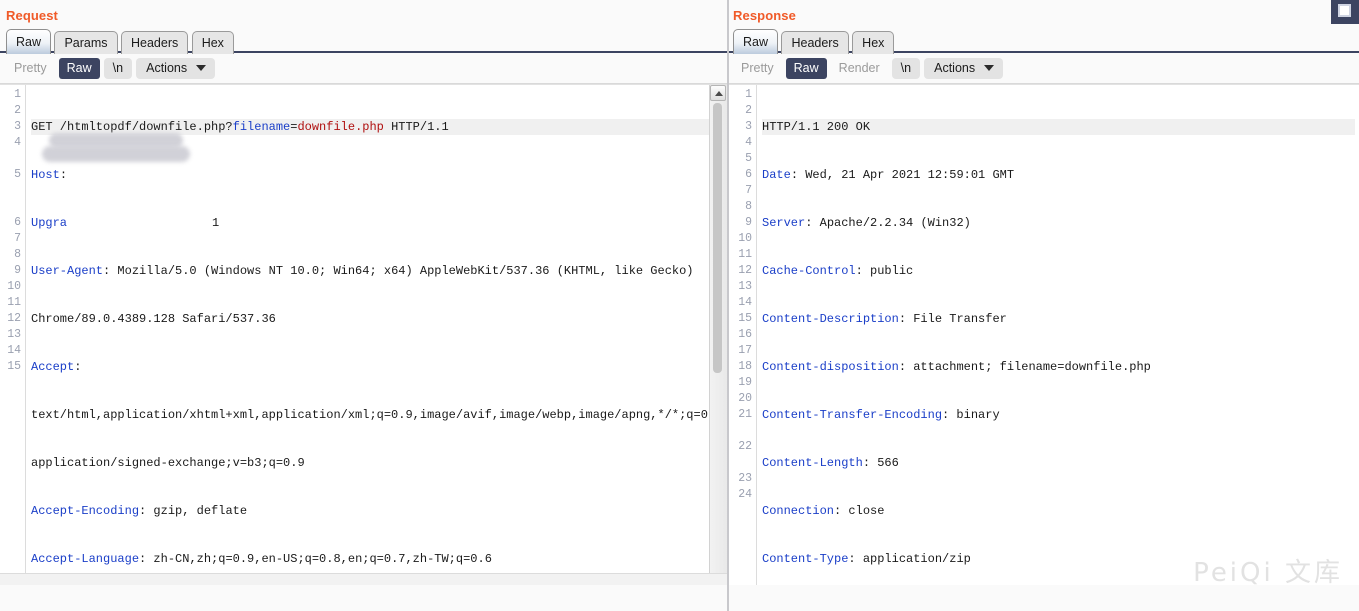  Describe the element at coordinates (1058, 175) in the screenshot. I see `response-line-2: Date: Wed, 21 Apr 2021 12:59:01 GMT` at that location.